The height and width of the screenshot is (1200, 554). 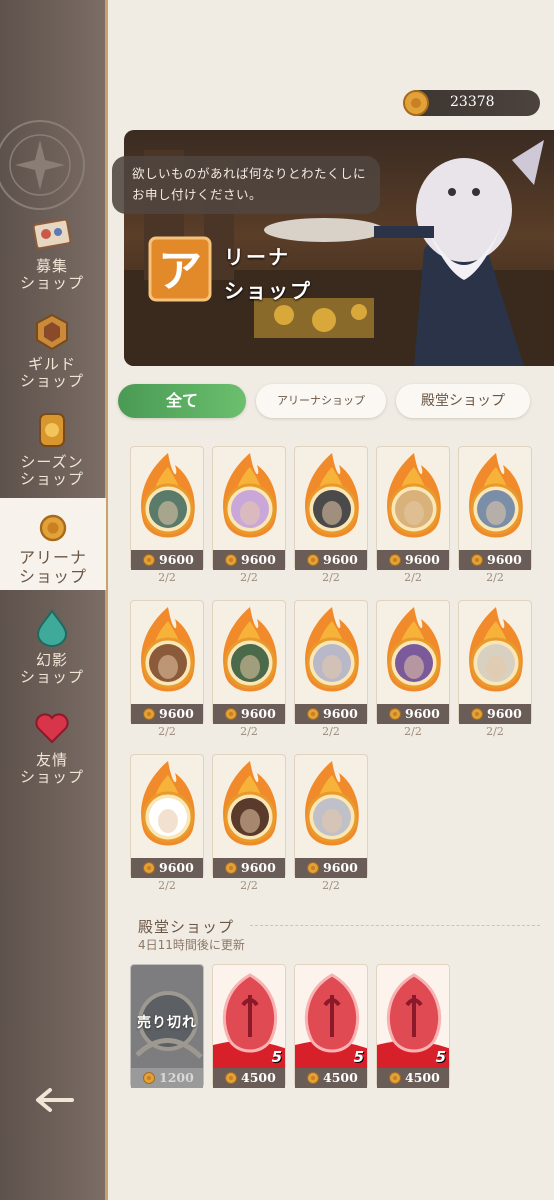 I want to click on sidebar-item-label: 幻影 ショップ, so click(x=51, y=668).